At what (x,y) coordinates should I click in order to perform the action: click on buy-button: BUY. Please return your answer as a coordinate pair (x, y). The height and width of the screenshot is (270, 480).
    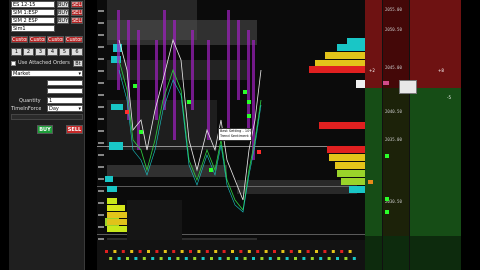
    Looking at the image, I should click on (45, 129).